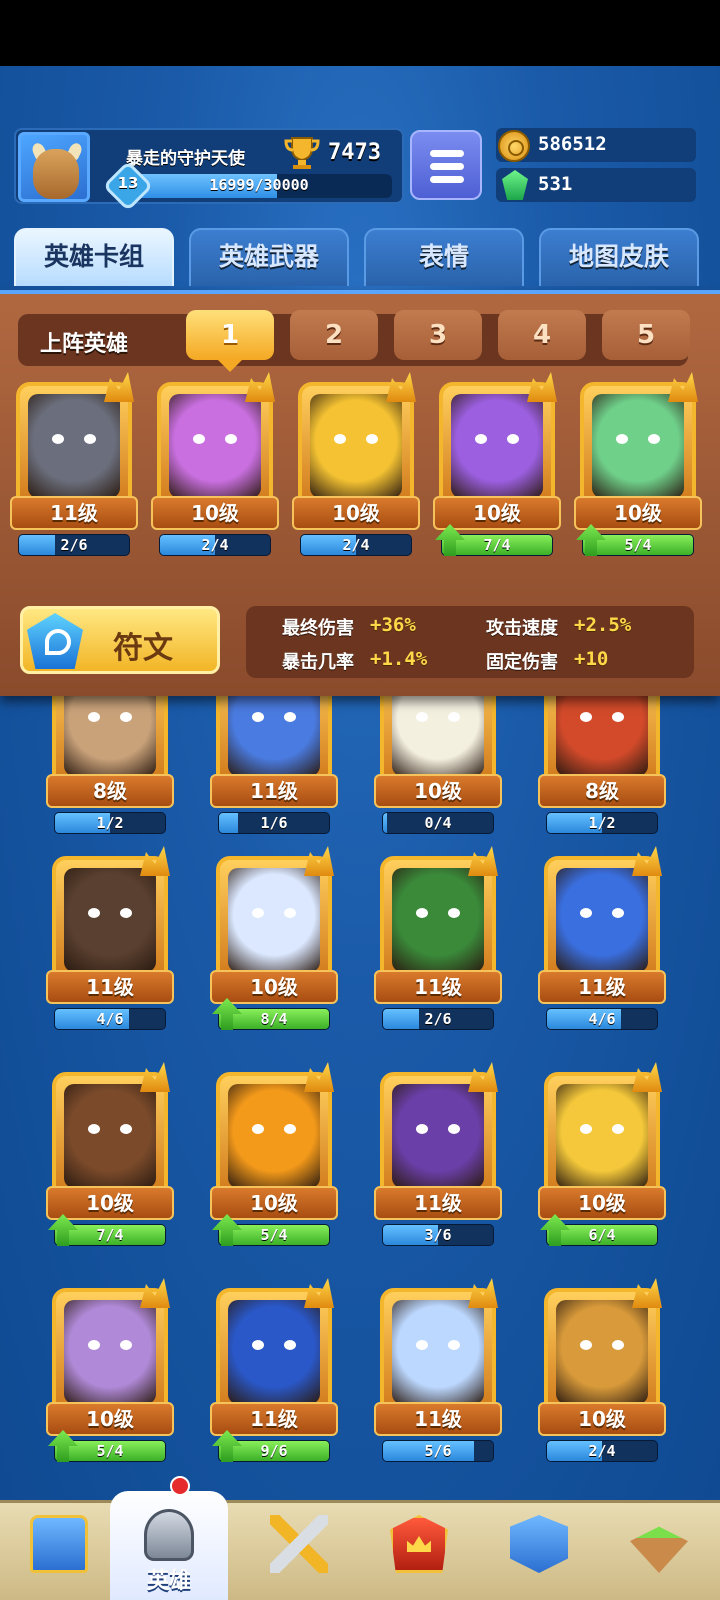 The width and height of the screenshot is (720, 1600). What do you see at coordinates (542, 335) in the screenshot?
I see `deck-tab-4: 4` at bounding box center [542, 335].